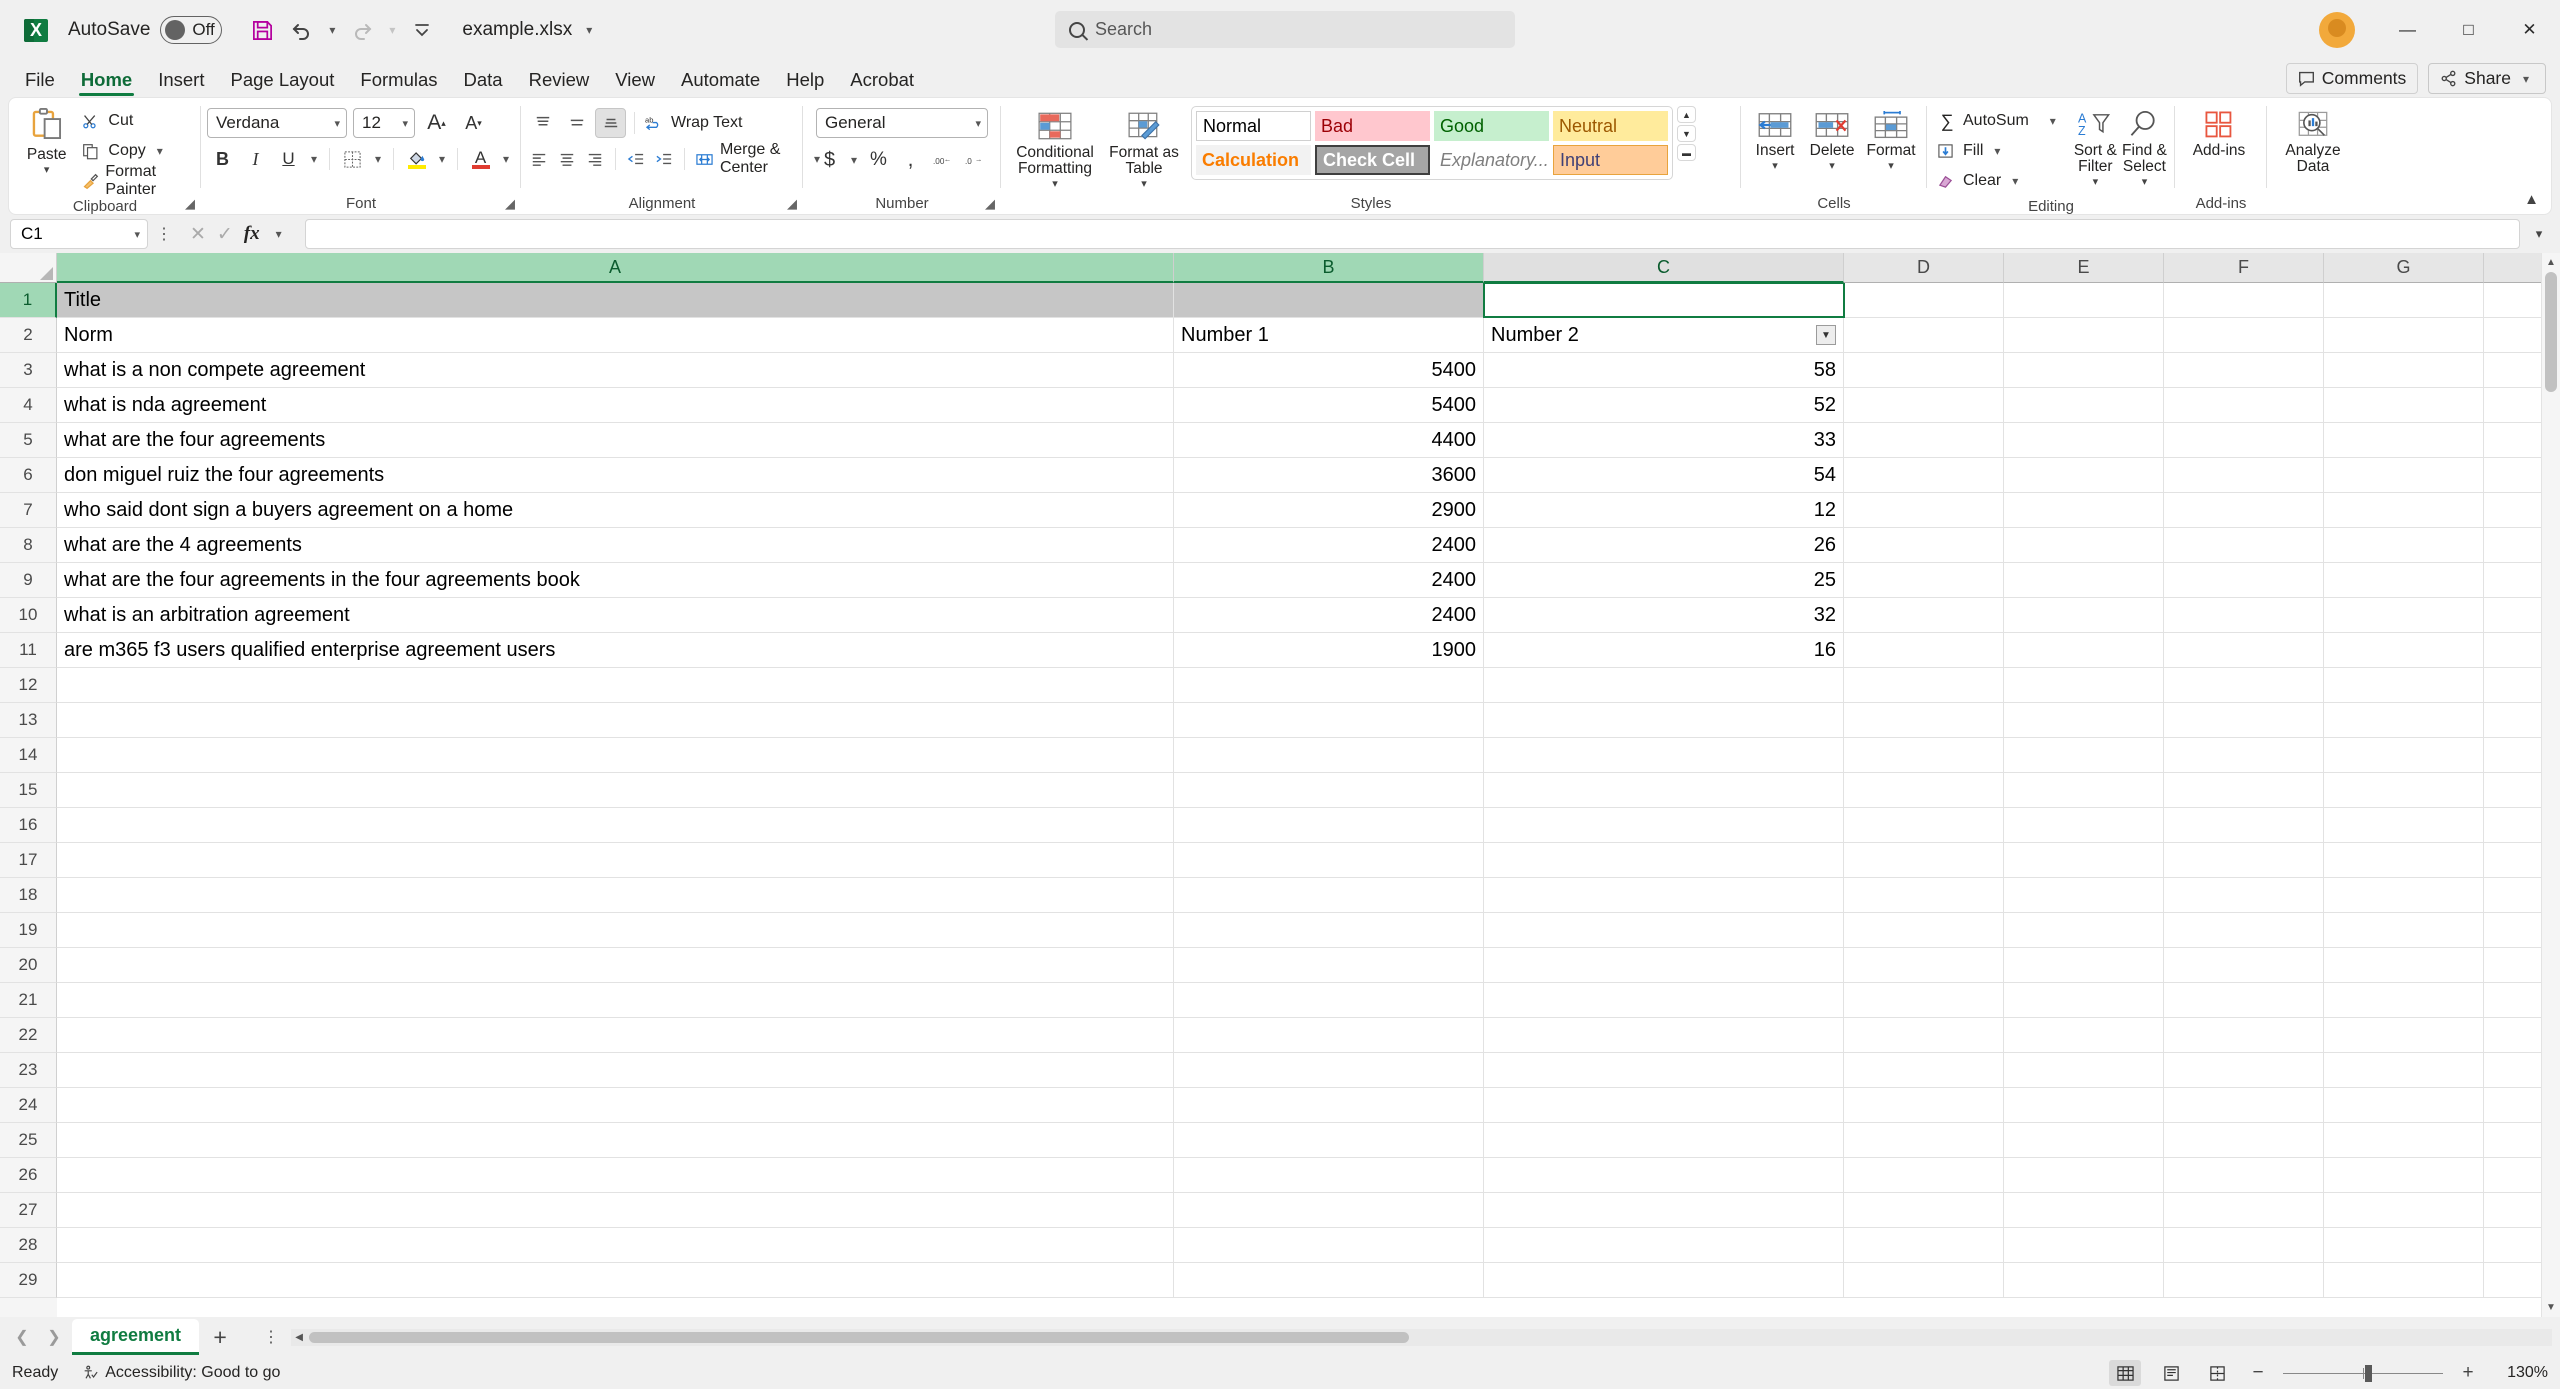 This screenshot has width=2560, height=1389. I want to click on row-header-4: 4, so click(28, 405).